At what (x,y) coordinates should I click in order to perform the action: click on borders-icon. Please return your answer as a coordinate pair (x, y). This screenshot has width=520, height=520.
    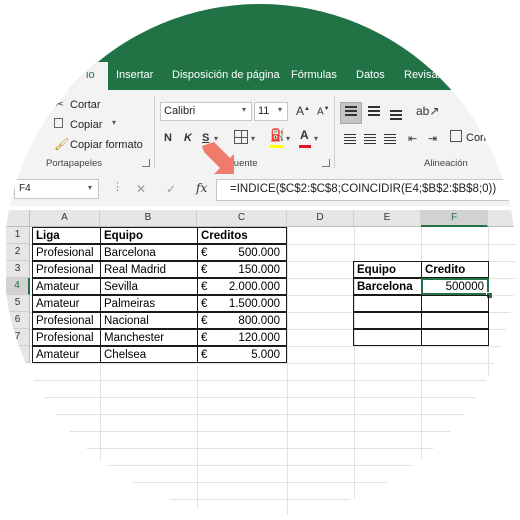
    Looking at the image, I should click on (241, 137).